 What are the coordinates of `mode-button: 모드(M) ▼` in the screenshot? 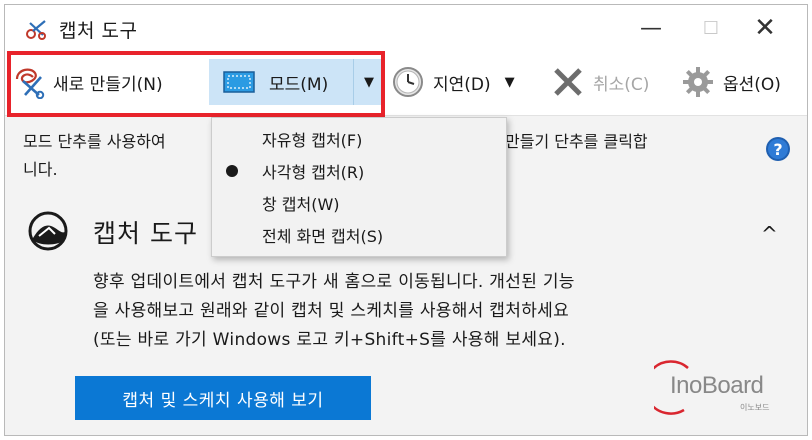 It's located at (296, 82).